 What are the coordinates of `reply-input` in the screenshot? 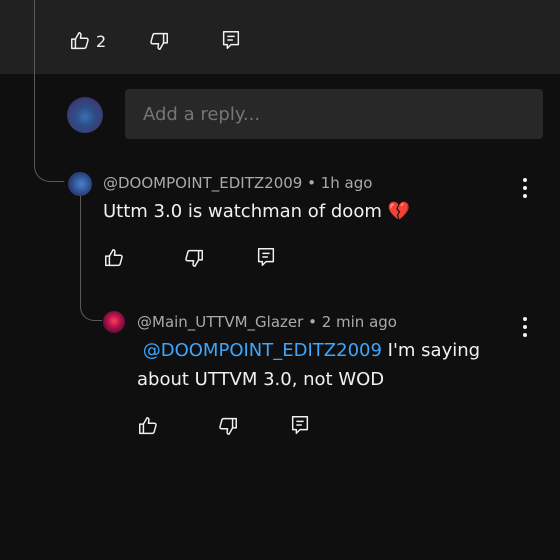 It's located at (334, 114).